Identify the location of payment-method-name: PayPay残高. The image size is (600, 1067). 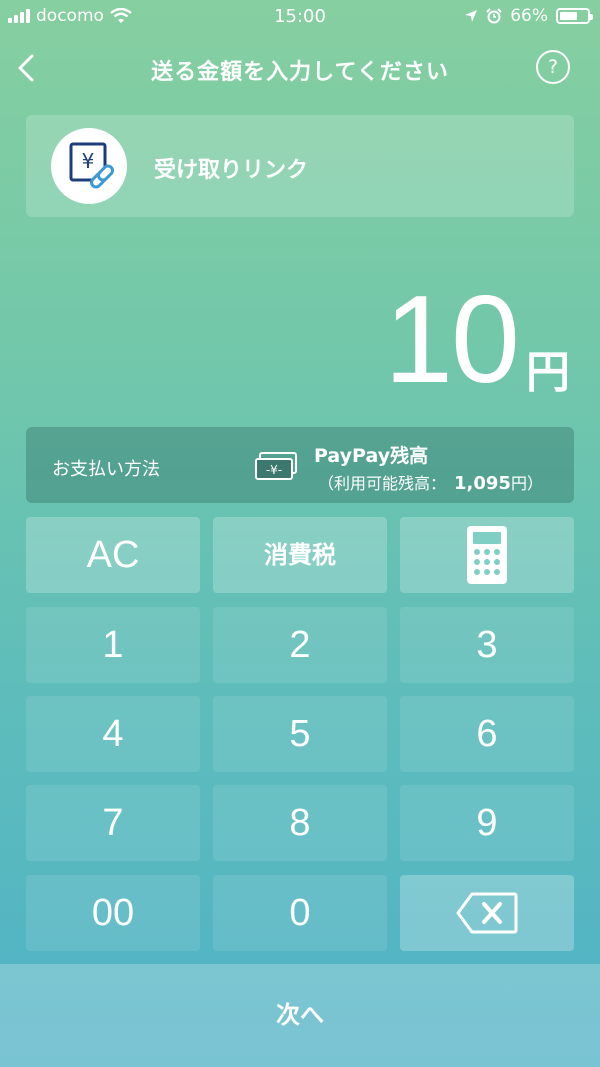
(371, 456).